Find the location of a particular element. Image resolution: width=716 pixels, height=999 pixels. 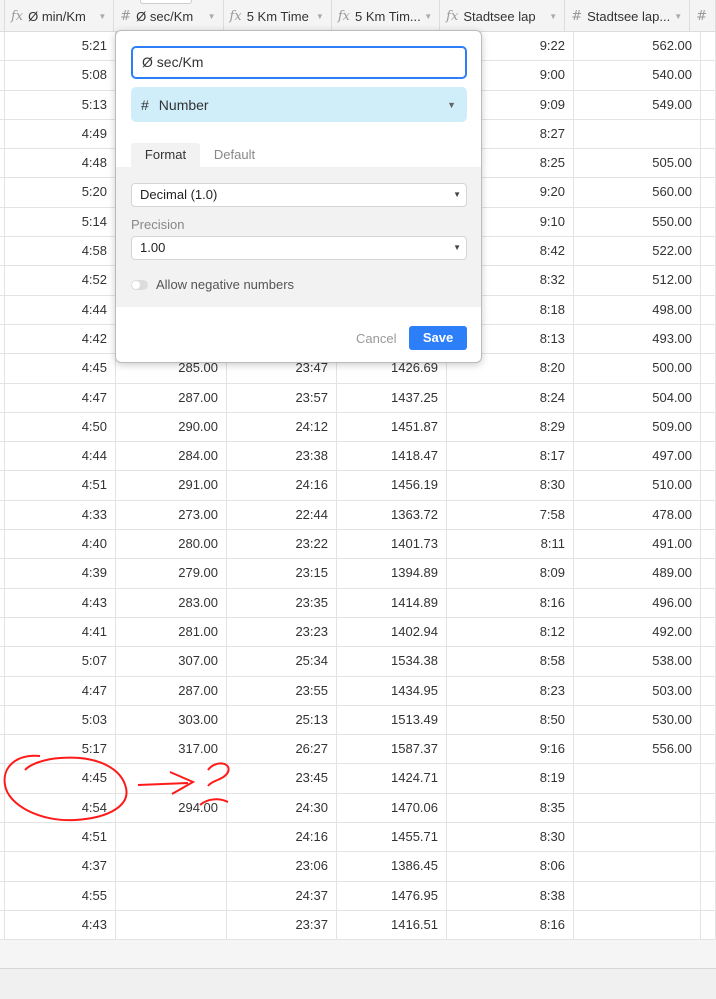

table-cell: 8:06 is located at coordinates (510, 866).